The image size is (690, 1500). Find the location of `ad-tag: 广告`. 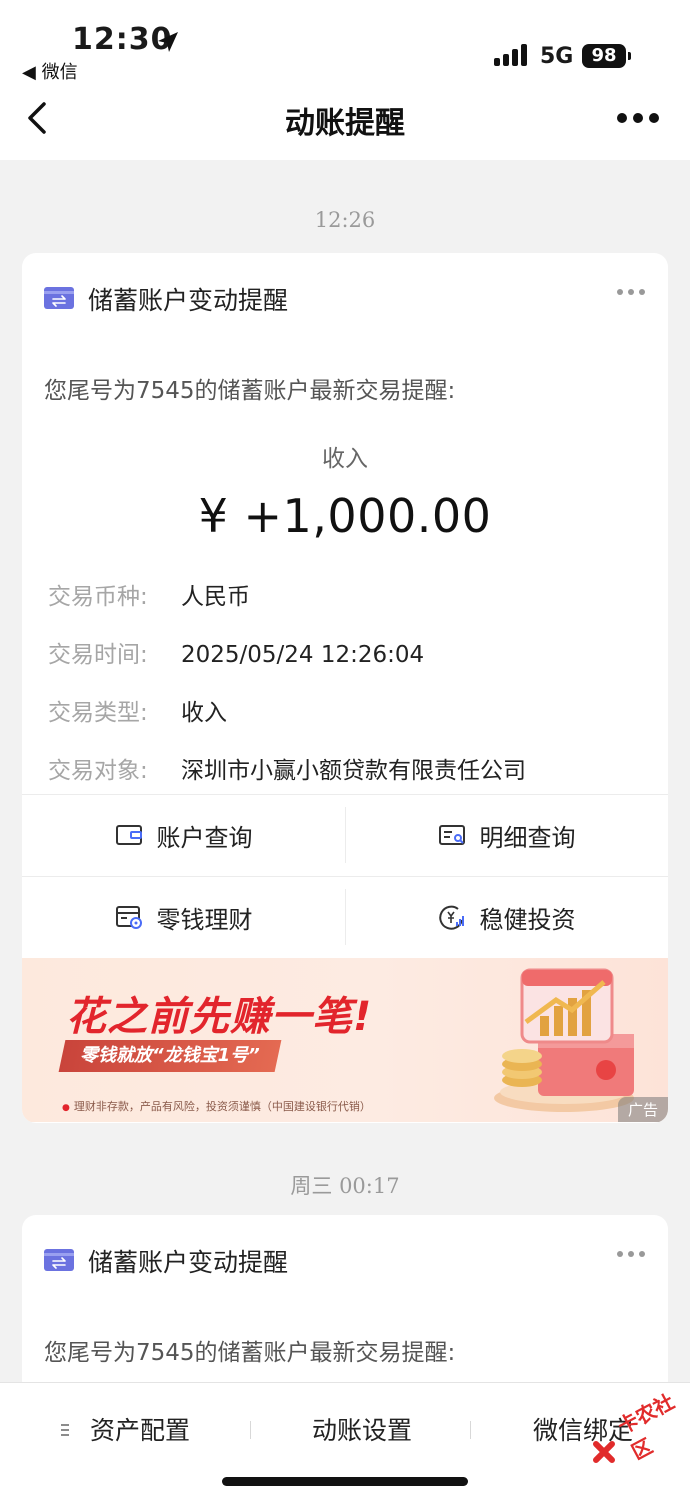

ad-tag: 广告 is located at coordinates (642, 1109).